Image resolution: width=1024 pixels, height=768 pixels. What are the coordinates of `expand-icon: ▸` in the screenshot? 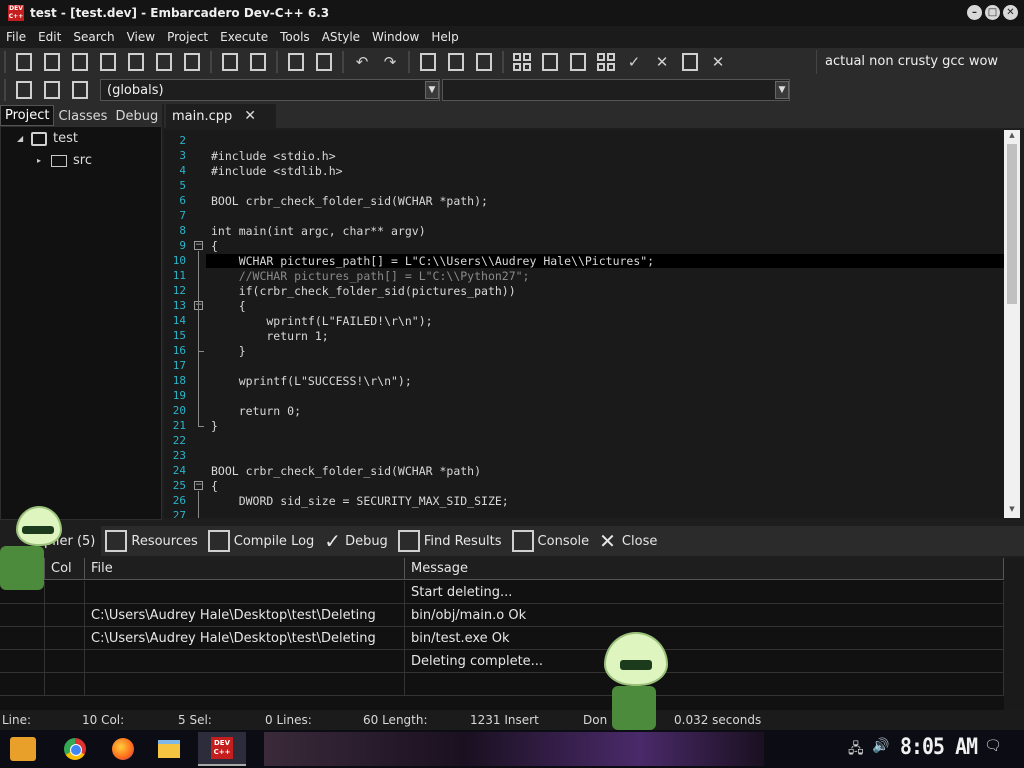 It's located at (42, 160).